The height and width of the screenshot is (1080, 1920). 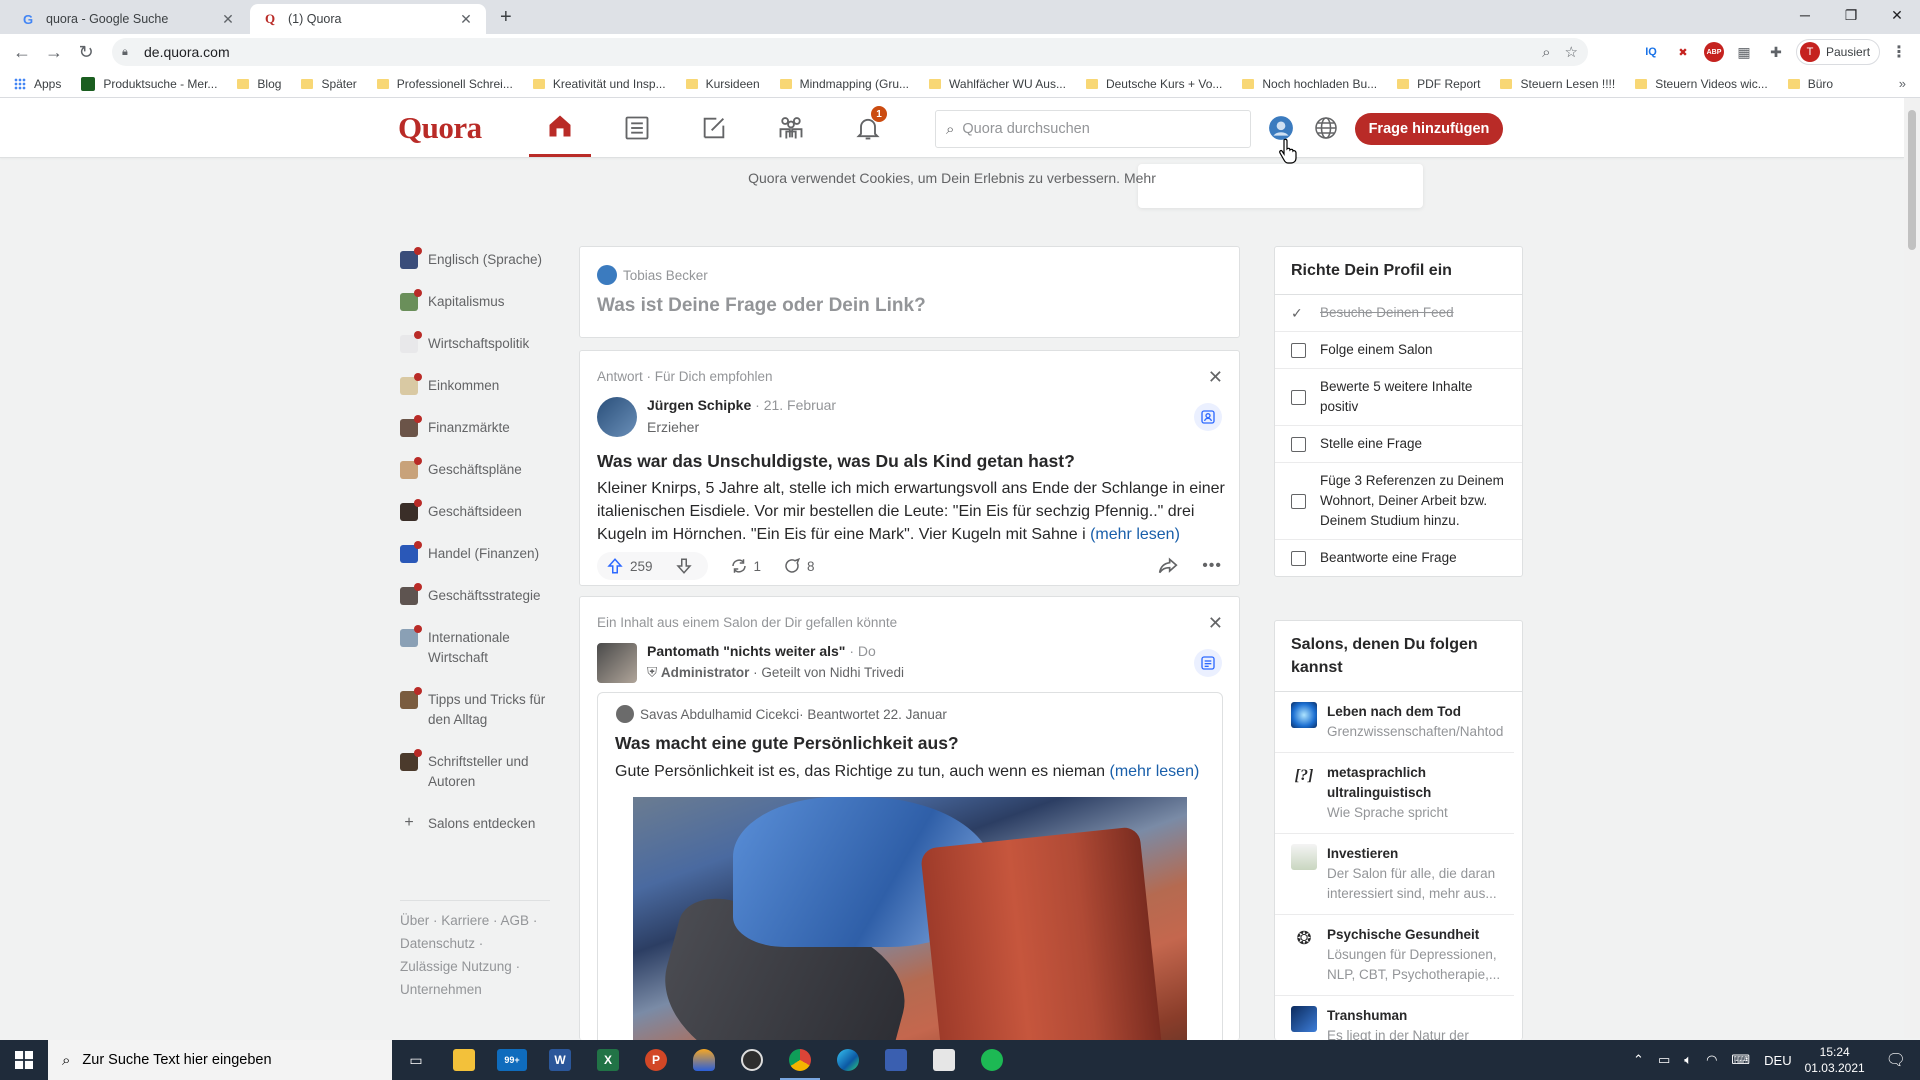 What do you see at coordinates (1638, 1060) in the screenshot?
I see `chevron-up-icon: ⌃` at bounding box center [1638, 1060].